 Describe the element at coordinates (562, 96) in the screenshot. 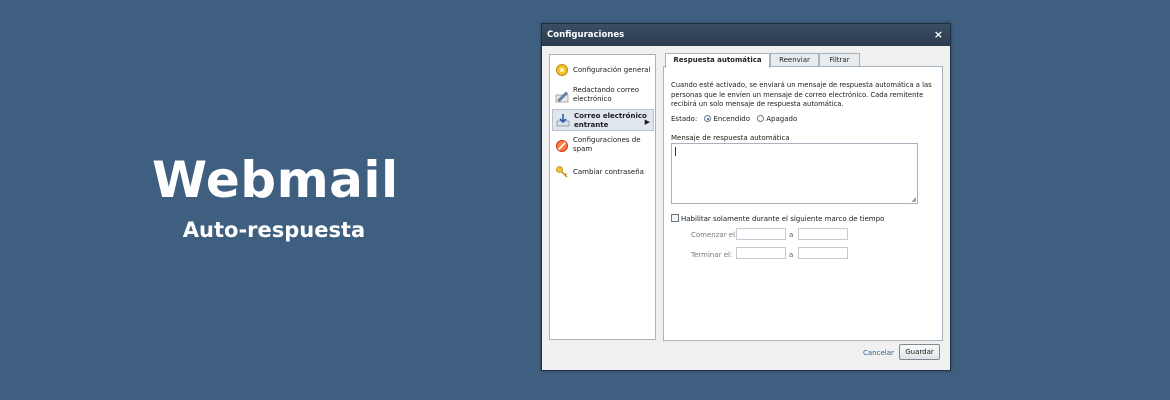

I see `pencil-icon` at that location.